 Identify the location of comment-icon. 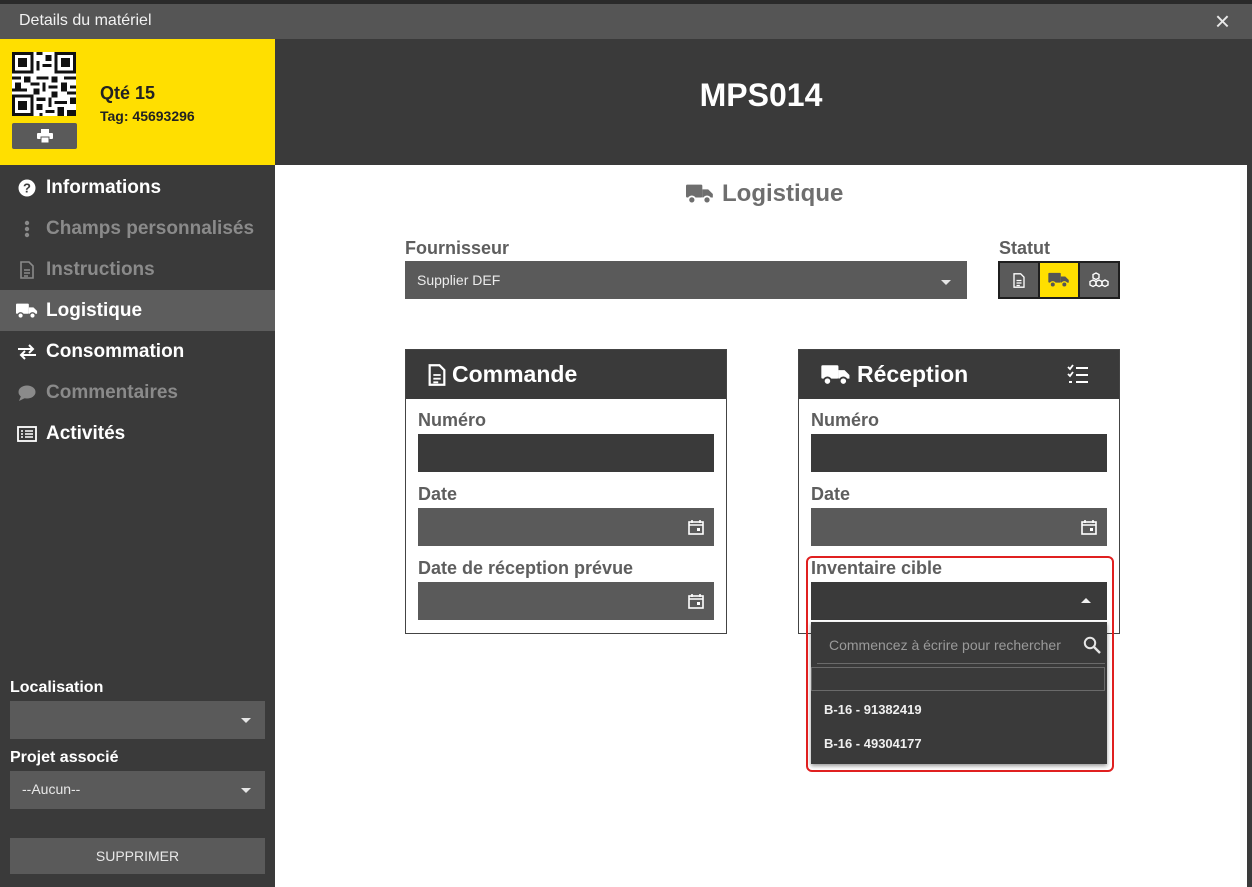
(27, 393).